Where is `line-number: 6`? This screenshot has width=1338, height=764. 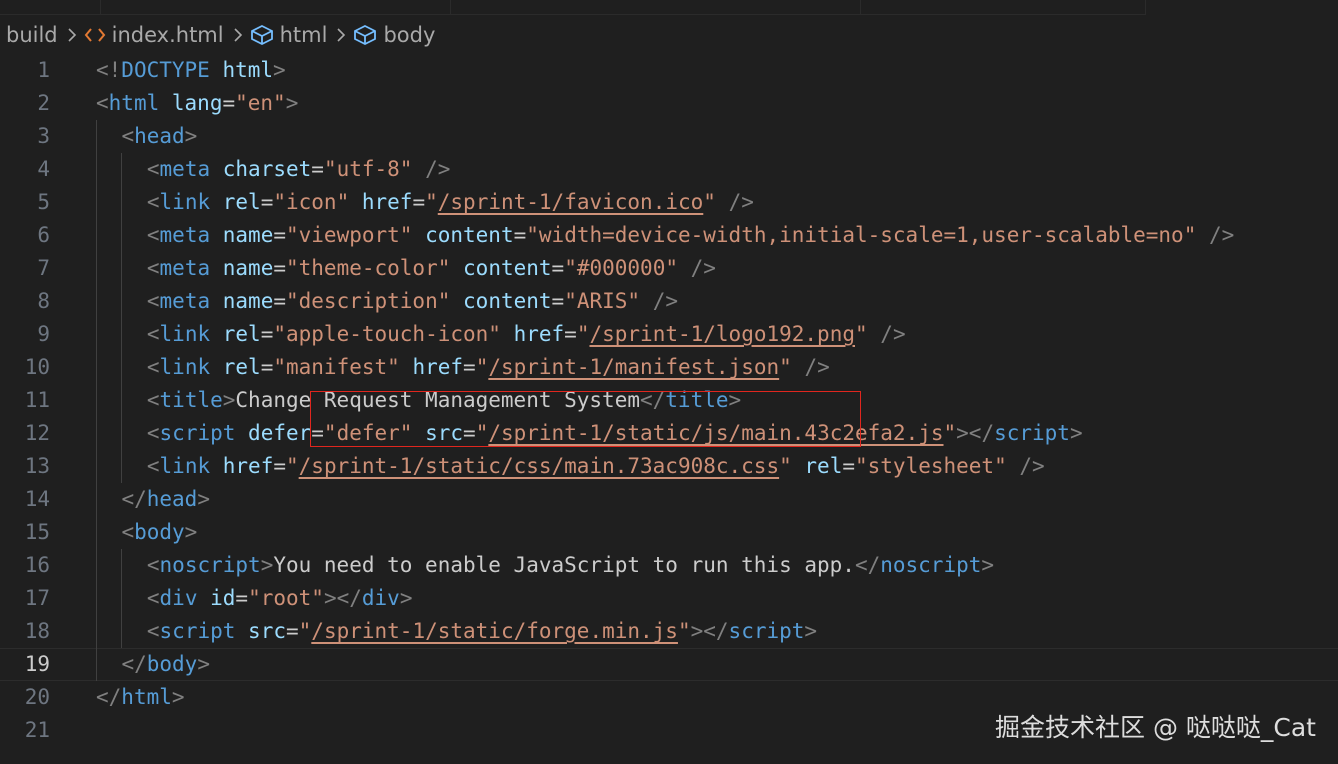
line-number: 6 is located at coordinates (43, 235).